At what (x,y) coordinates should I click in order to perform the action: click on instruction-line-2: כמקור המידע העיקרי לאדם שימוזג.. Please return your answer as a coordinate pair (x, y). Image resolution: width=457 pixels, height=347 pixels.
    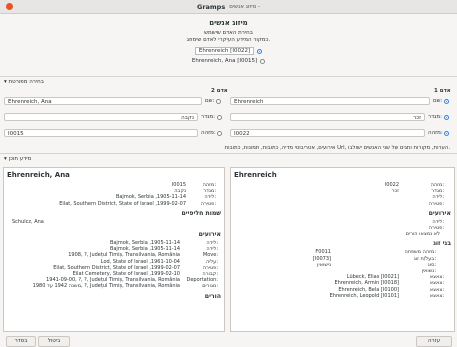
    Looking at the image, I should click on (228, 40).